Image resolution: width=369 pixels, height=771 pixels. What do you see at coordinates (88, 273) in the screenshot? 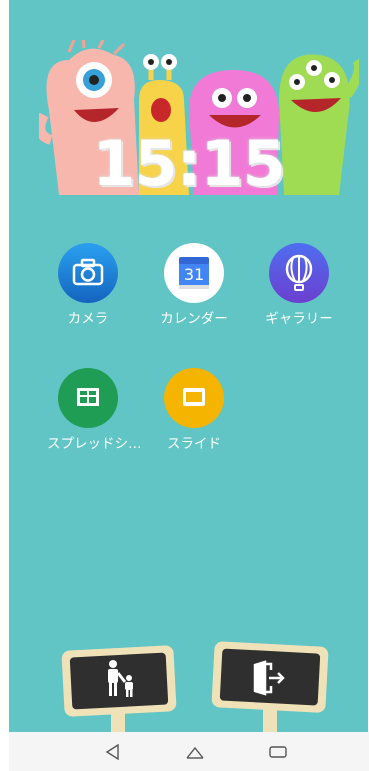
I see `camera-icon` at bounding box center [88, 273].